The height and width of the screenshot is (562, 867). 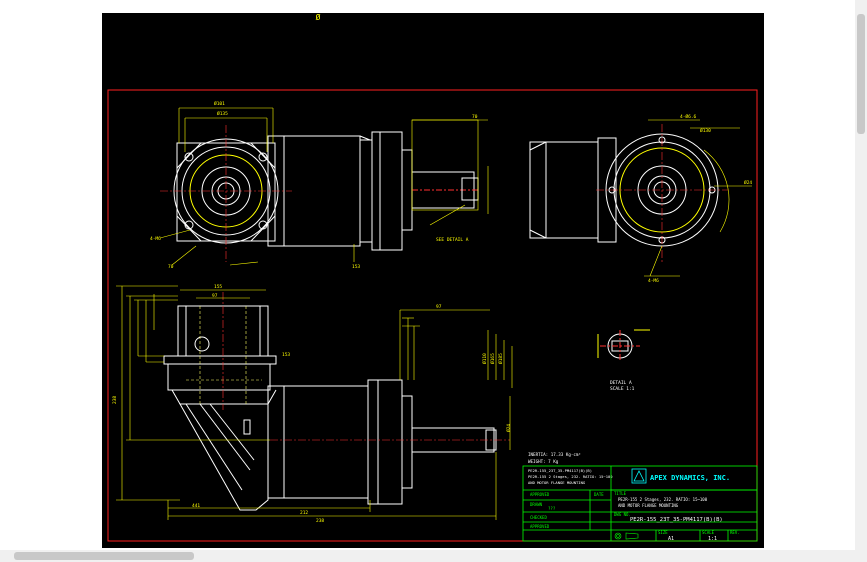 I want to click on svg-text: DWG NO., so click(x=622, y=514).